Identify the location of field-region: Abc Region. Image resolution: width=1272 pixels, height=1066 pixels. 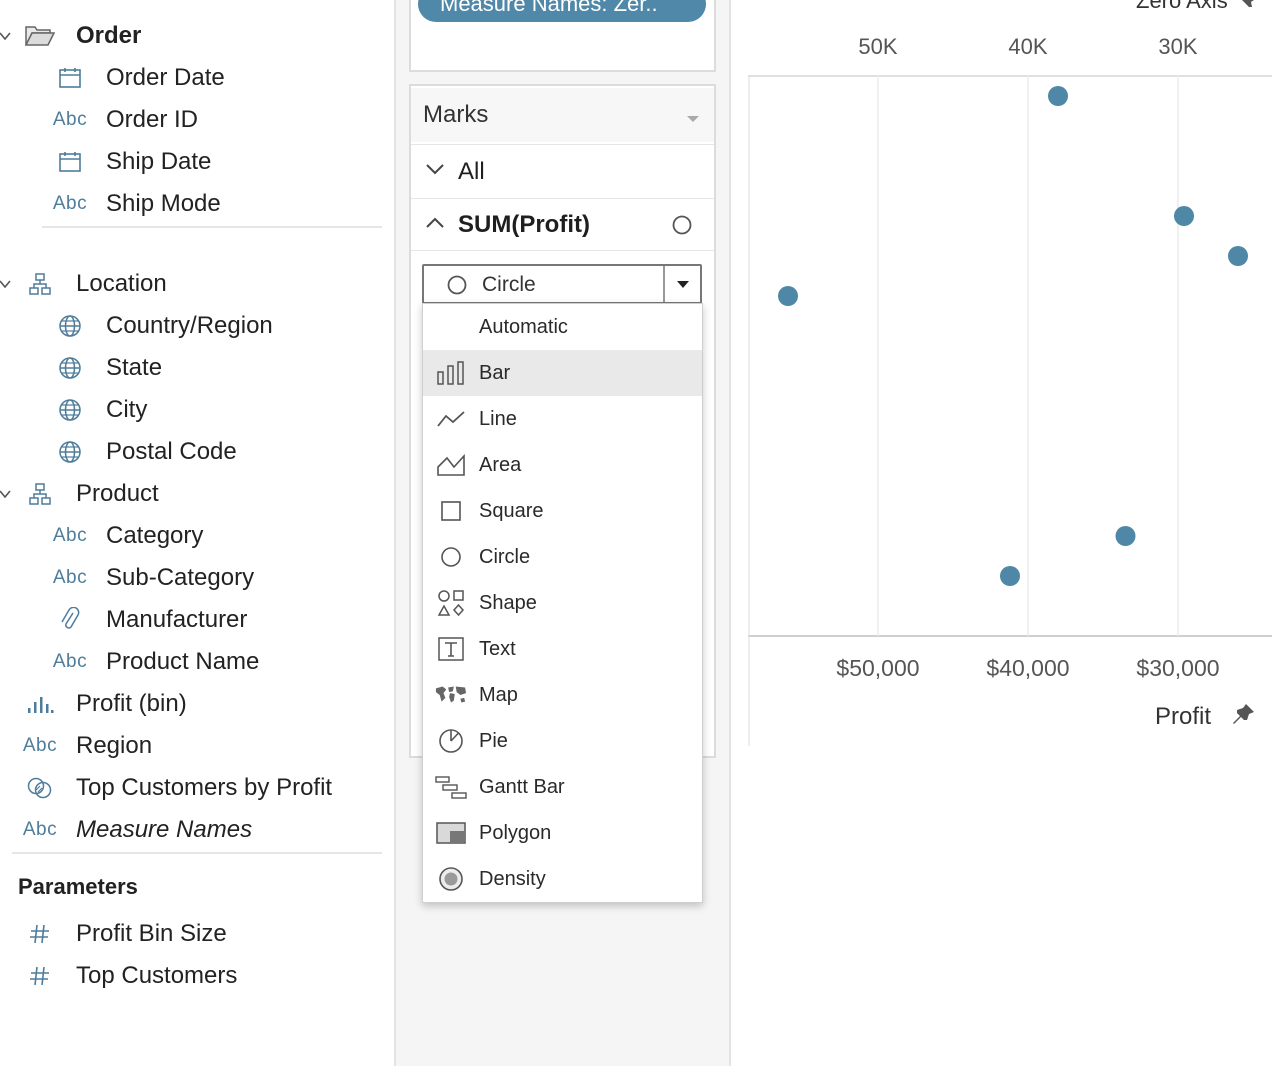
(195, 746).